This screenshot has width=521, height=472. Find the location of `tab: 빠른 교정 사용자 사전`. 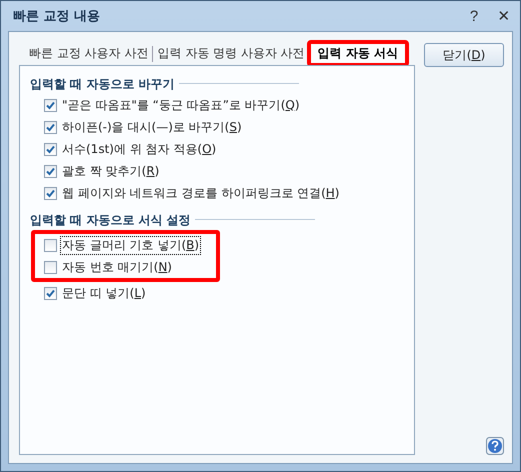

tab: 빠른 교정 사용자 사전 is located at coordinates (88, 53).